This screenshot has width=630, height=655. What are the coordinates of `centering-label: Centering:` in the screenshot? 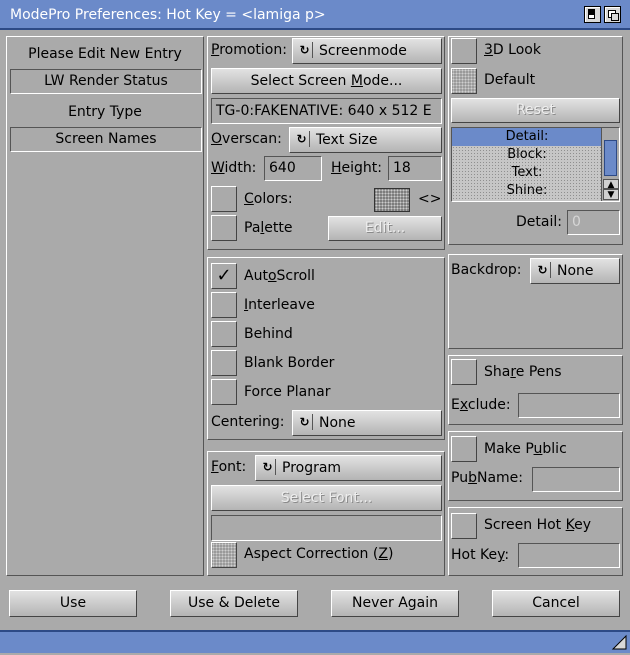 It's located at (248, 422).